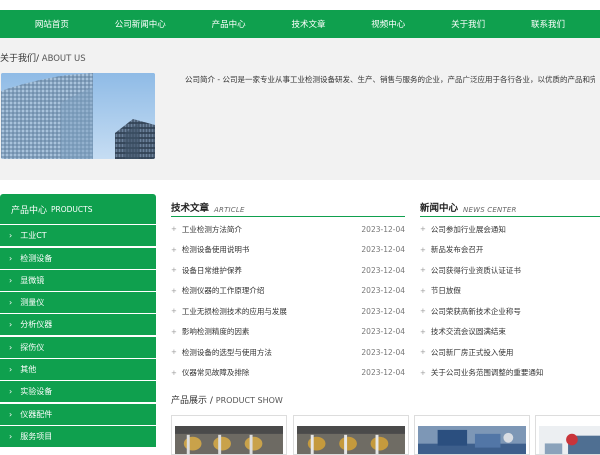  I want to click on news-link: 新品发布会召开, so click(457, 249).